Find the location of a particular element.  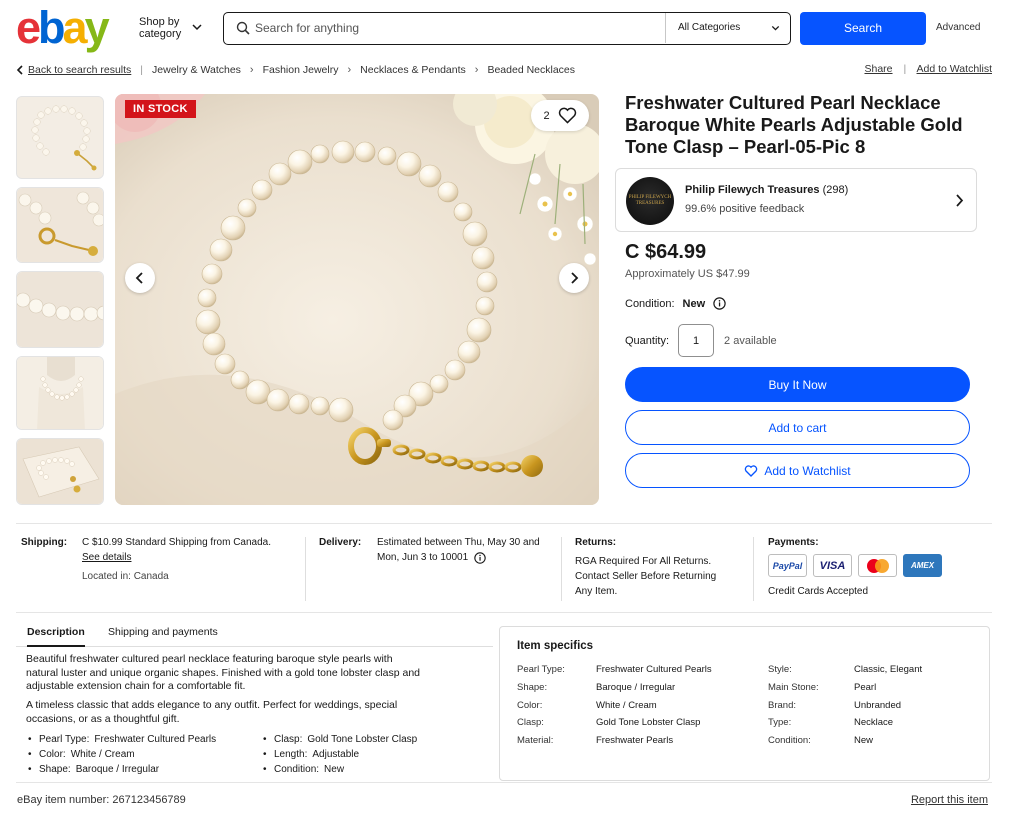

returns-line-3: Any Item. is located at coordinates (596, 591).